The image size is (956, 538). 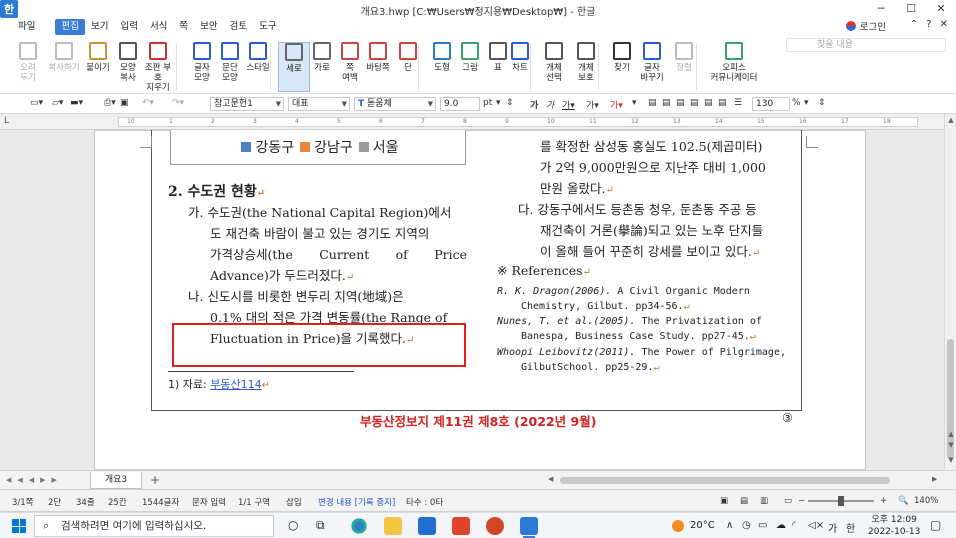 What do you see at coordinates (124, 103) in the screenshot?
I see `preview-icon: ▣` at bounding box center [124, 103].